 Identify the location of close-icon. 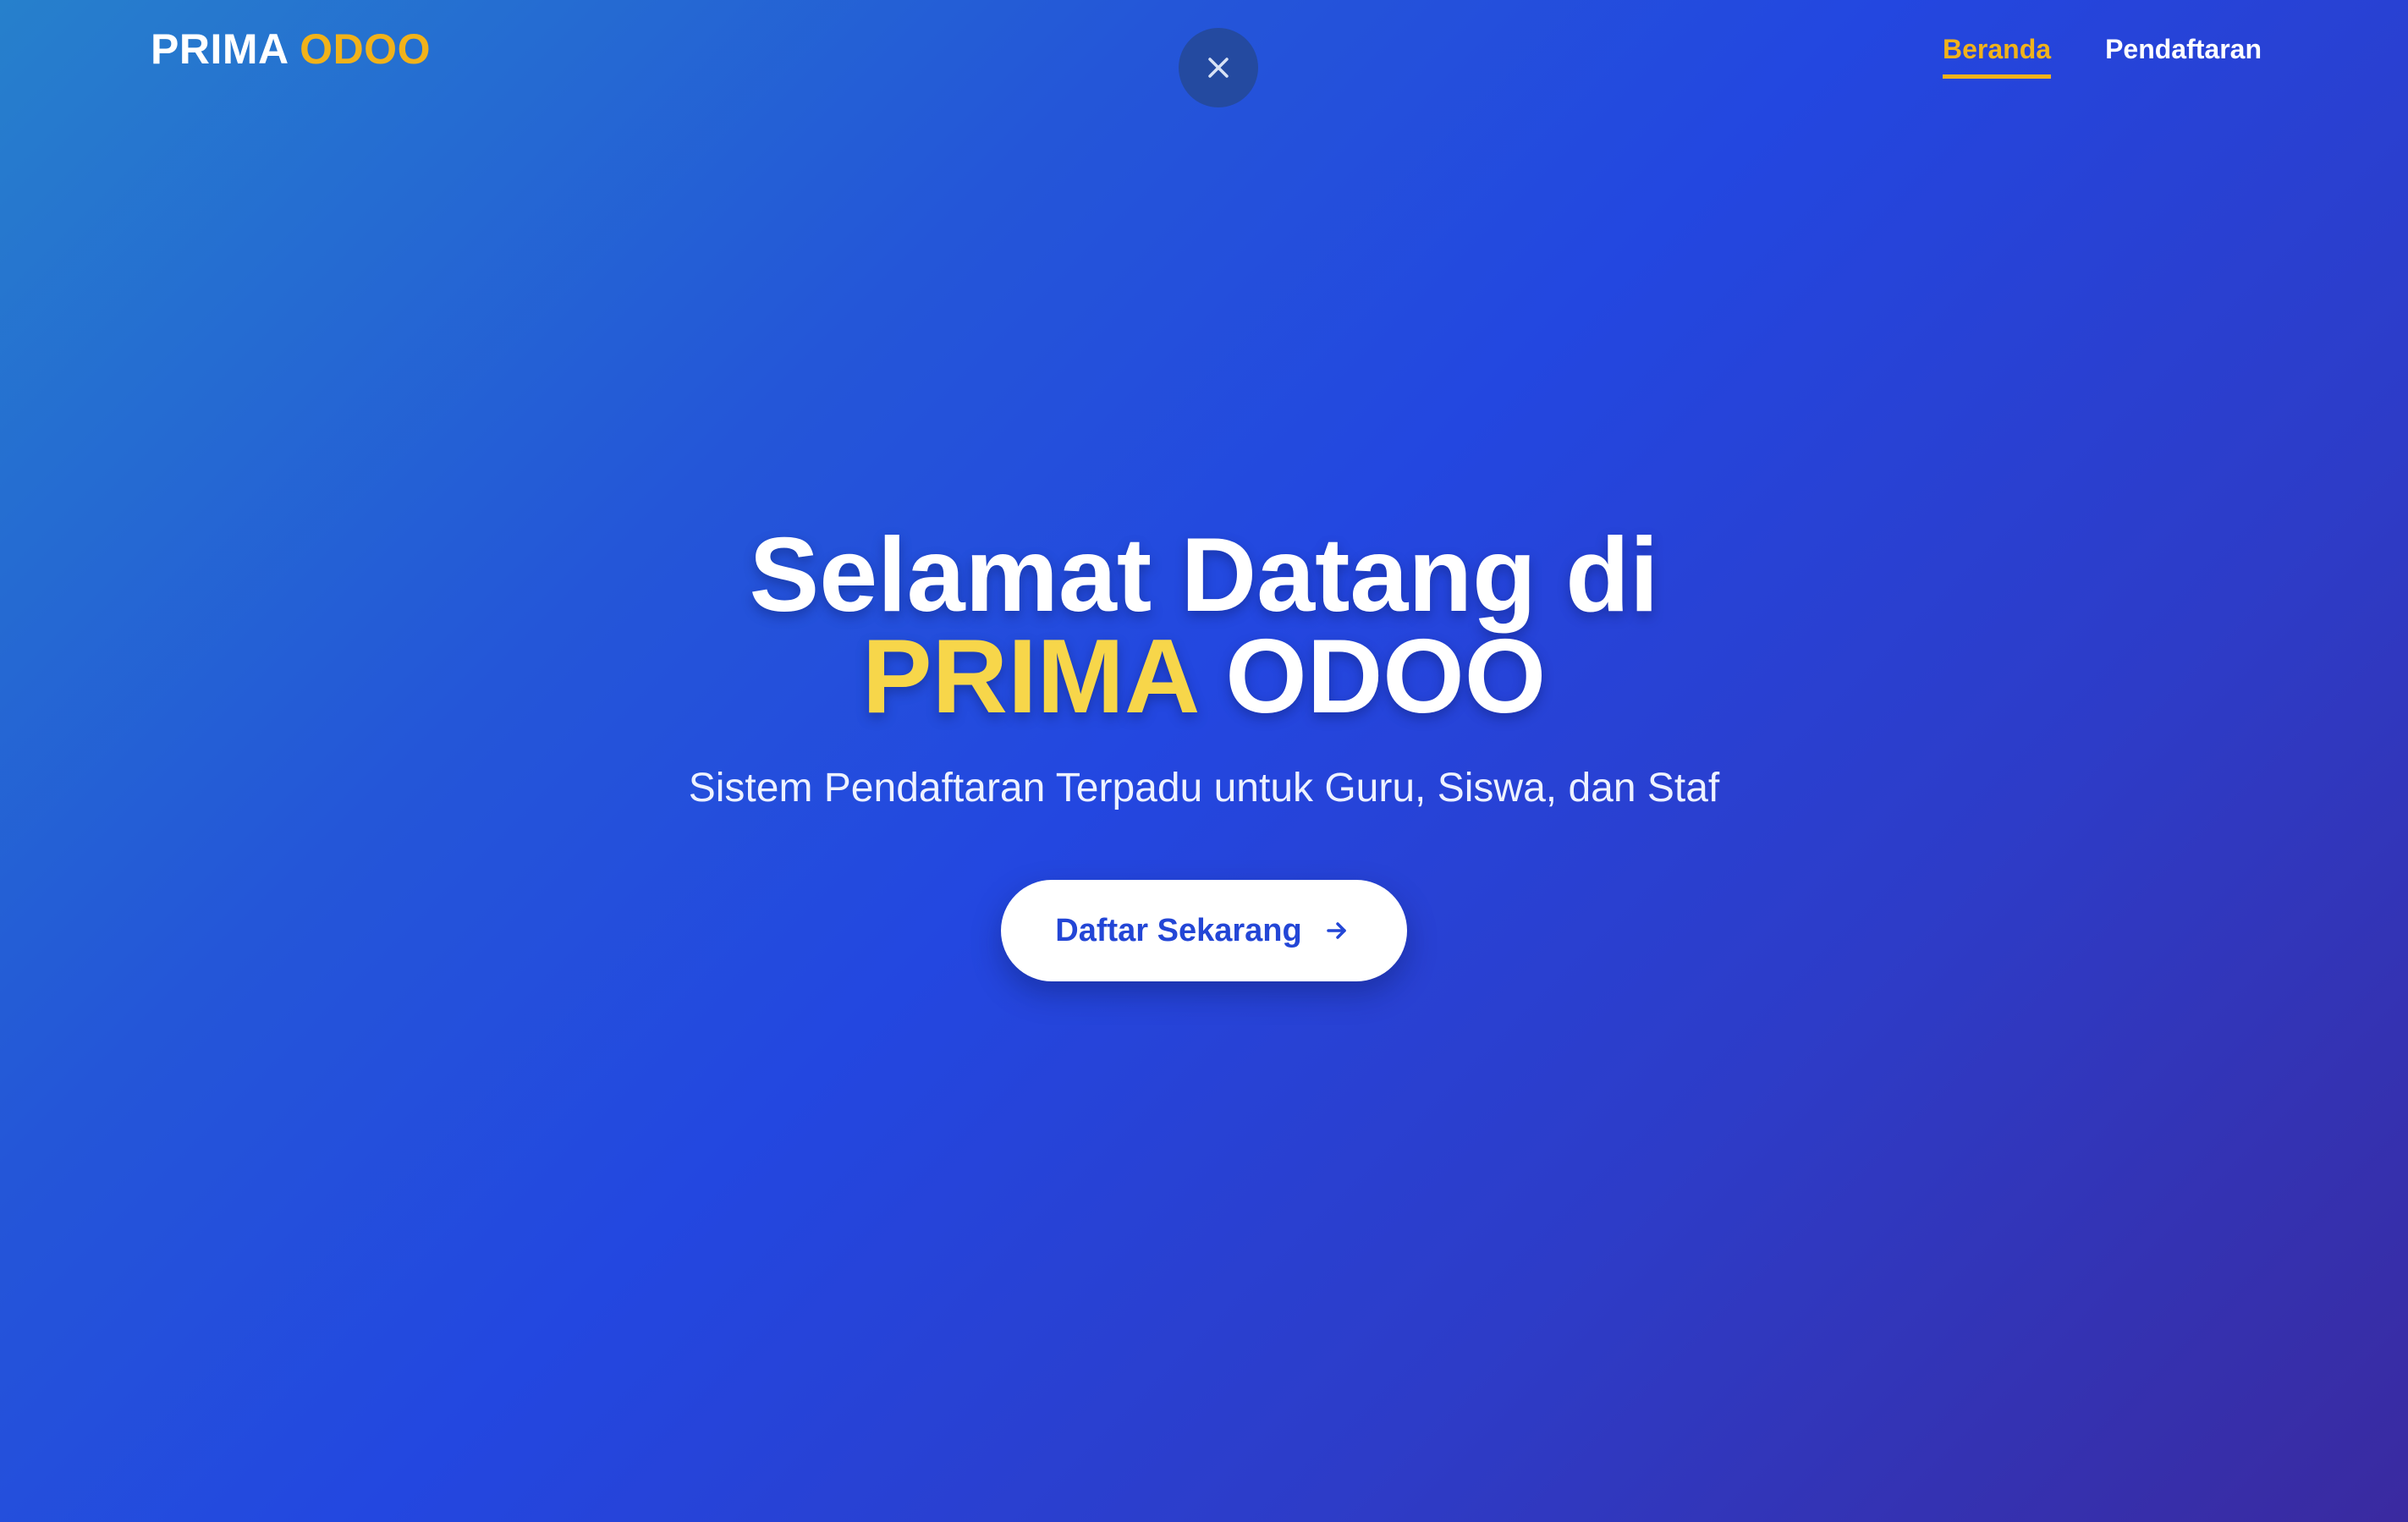
(1218, 68).